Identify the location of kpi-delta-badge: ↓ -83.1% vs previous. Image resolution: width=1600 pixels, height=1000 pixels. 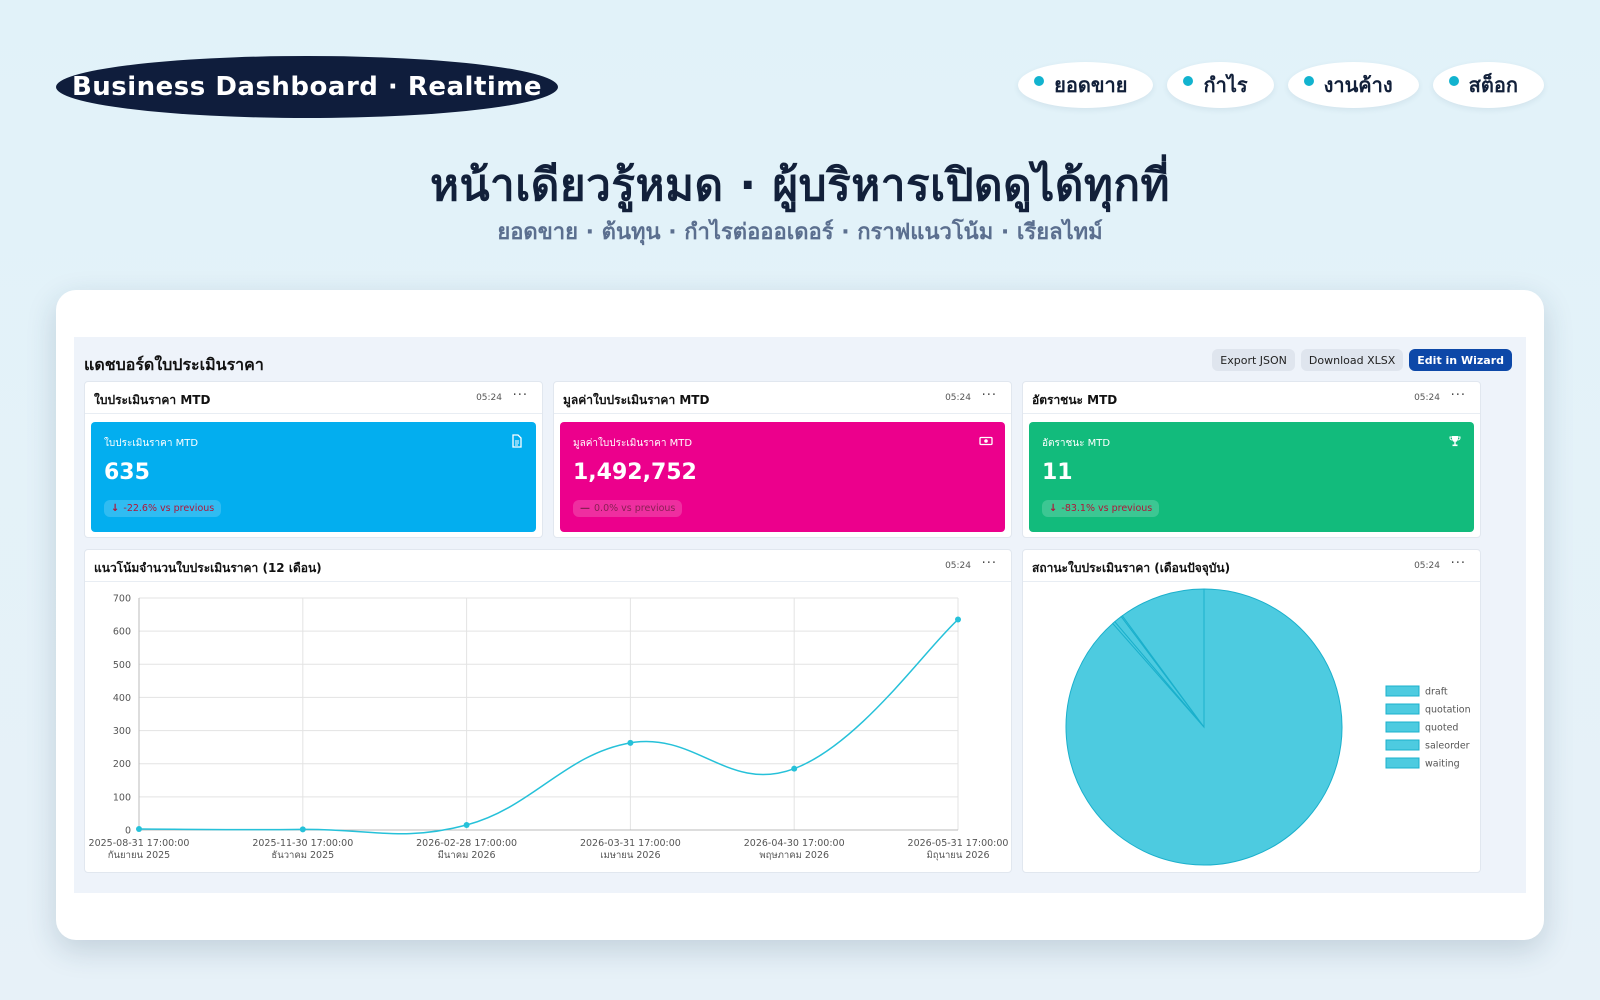
(1101, 508).